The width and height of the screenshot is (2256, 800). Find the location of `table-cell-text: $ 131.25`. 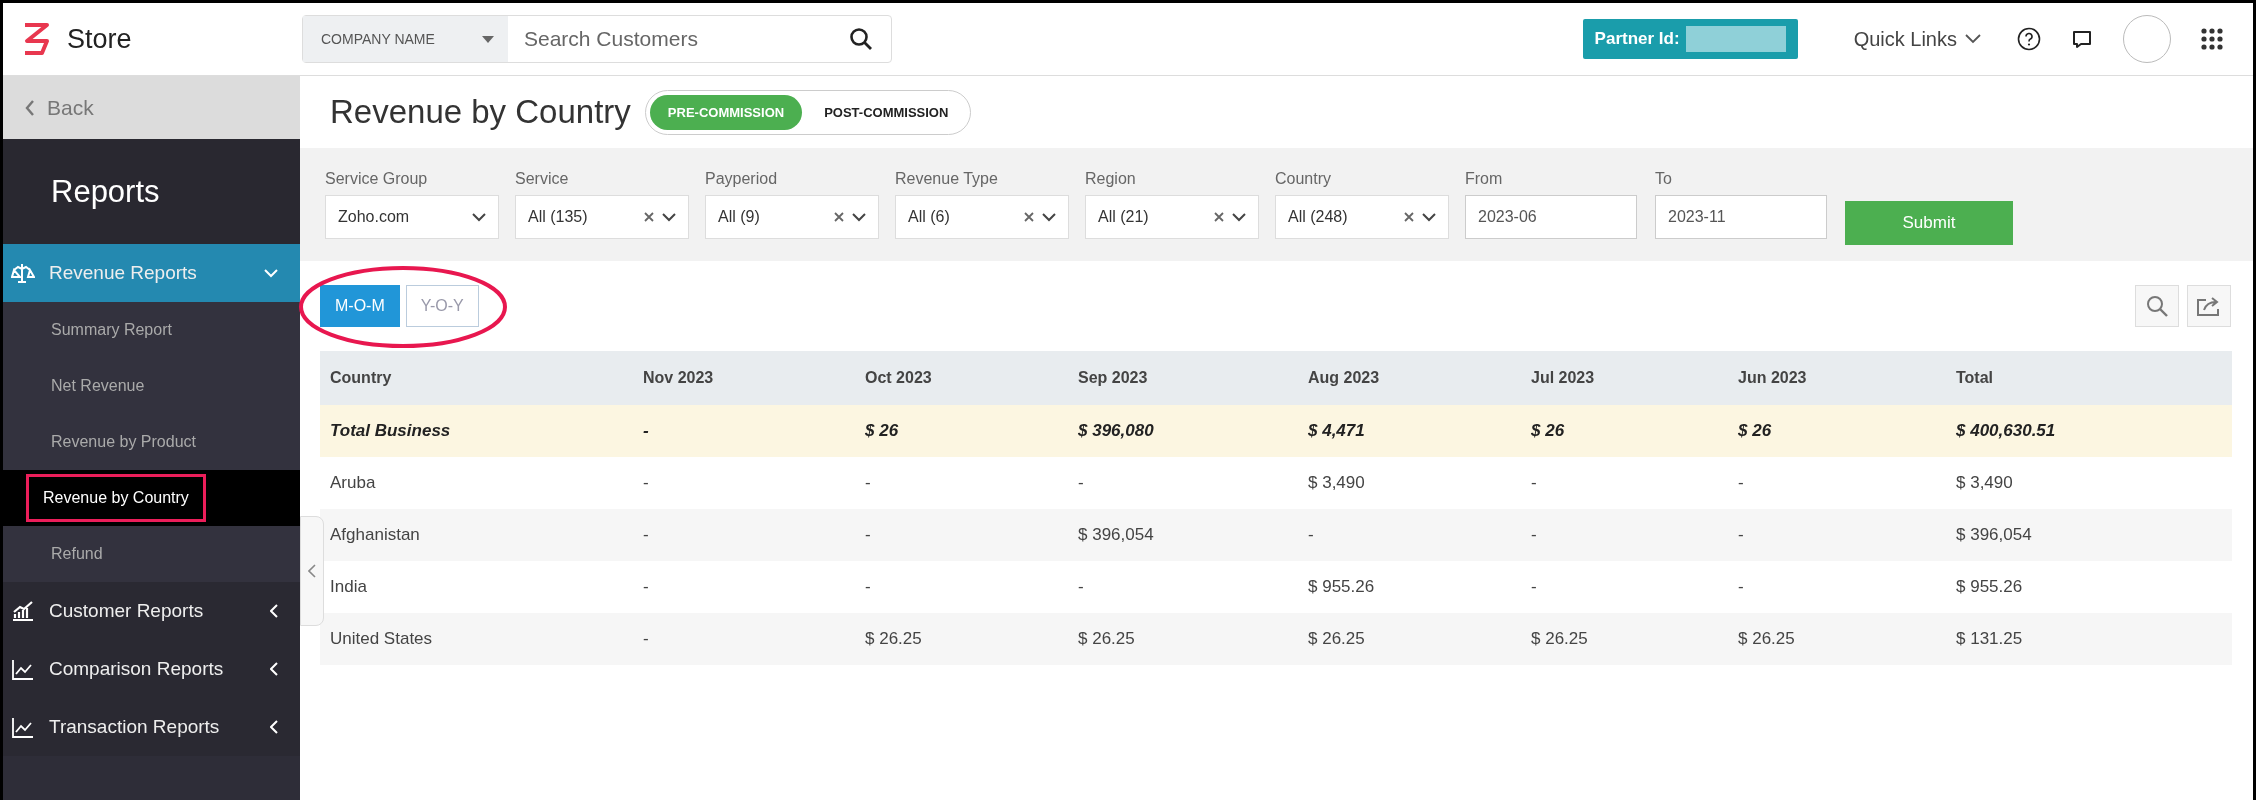

table-cell-text: $ 131.25 is located at coordinates (1989, 639).